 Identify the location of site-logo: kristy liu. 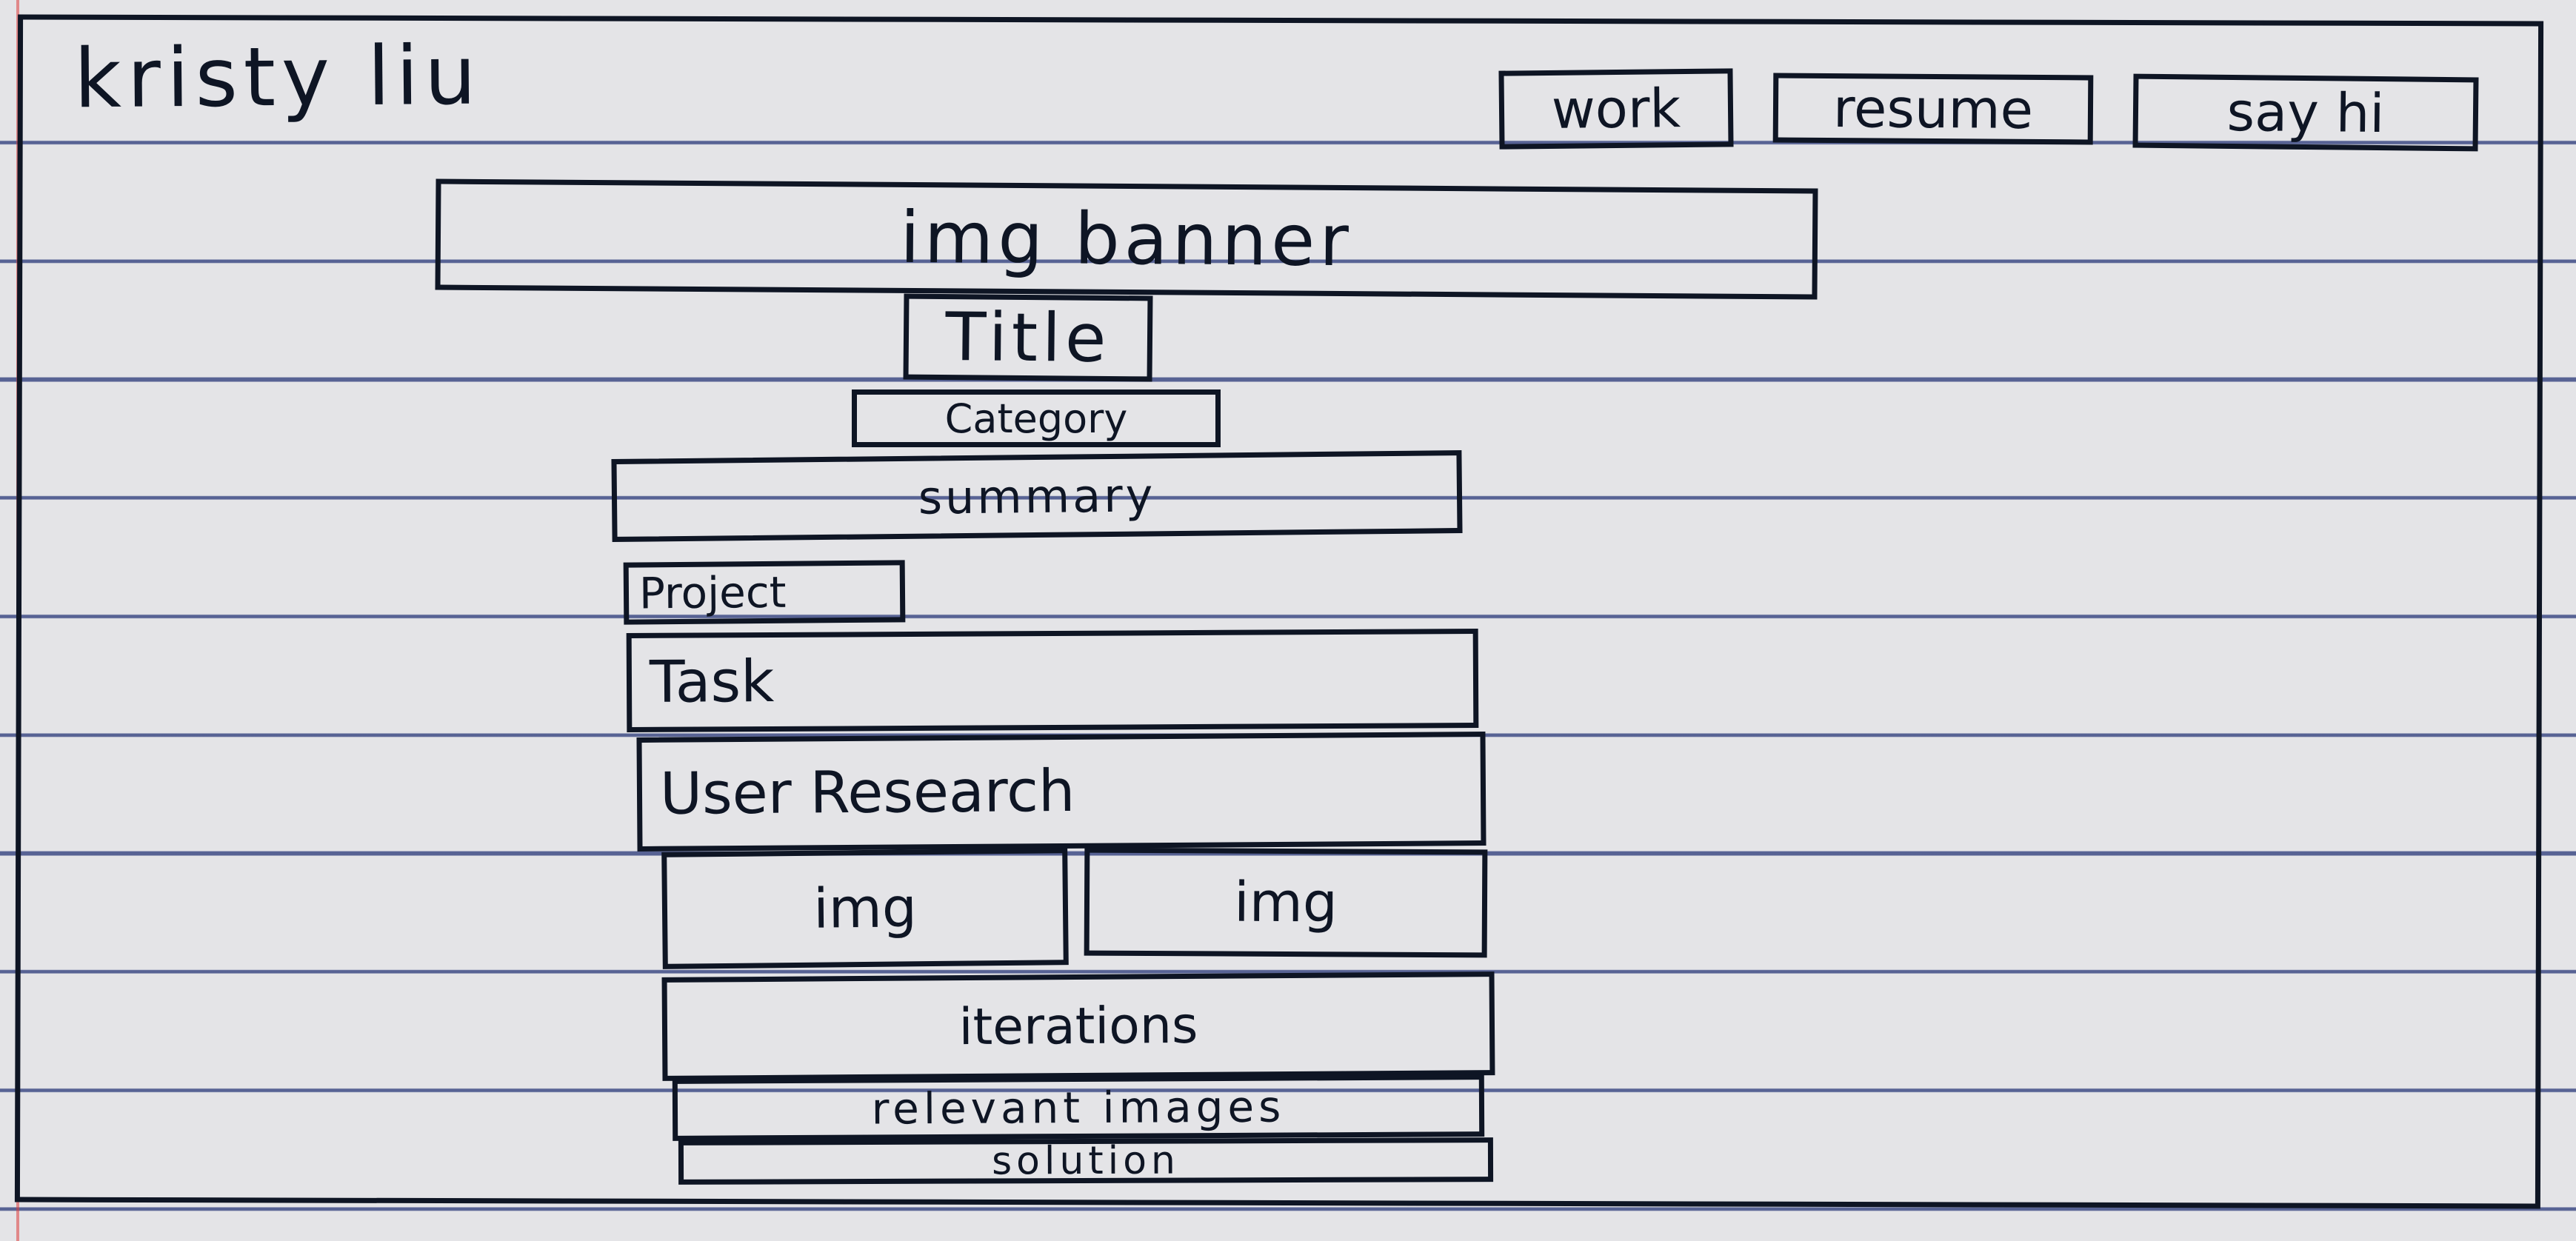
(277, 77).